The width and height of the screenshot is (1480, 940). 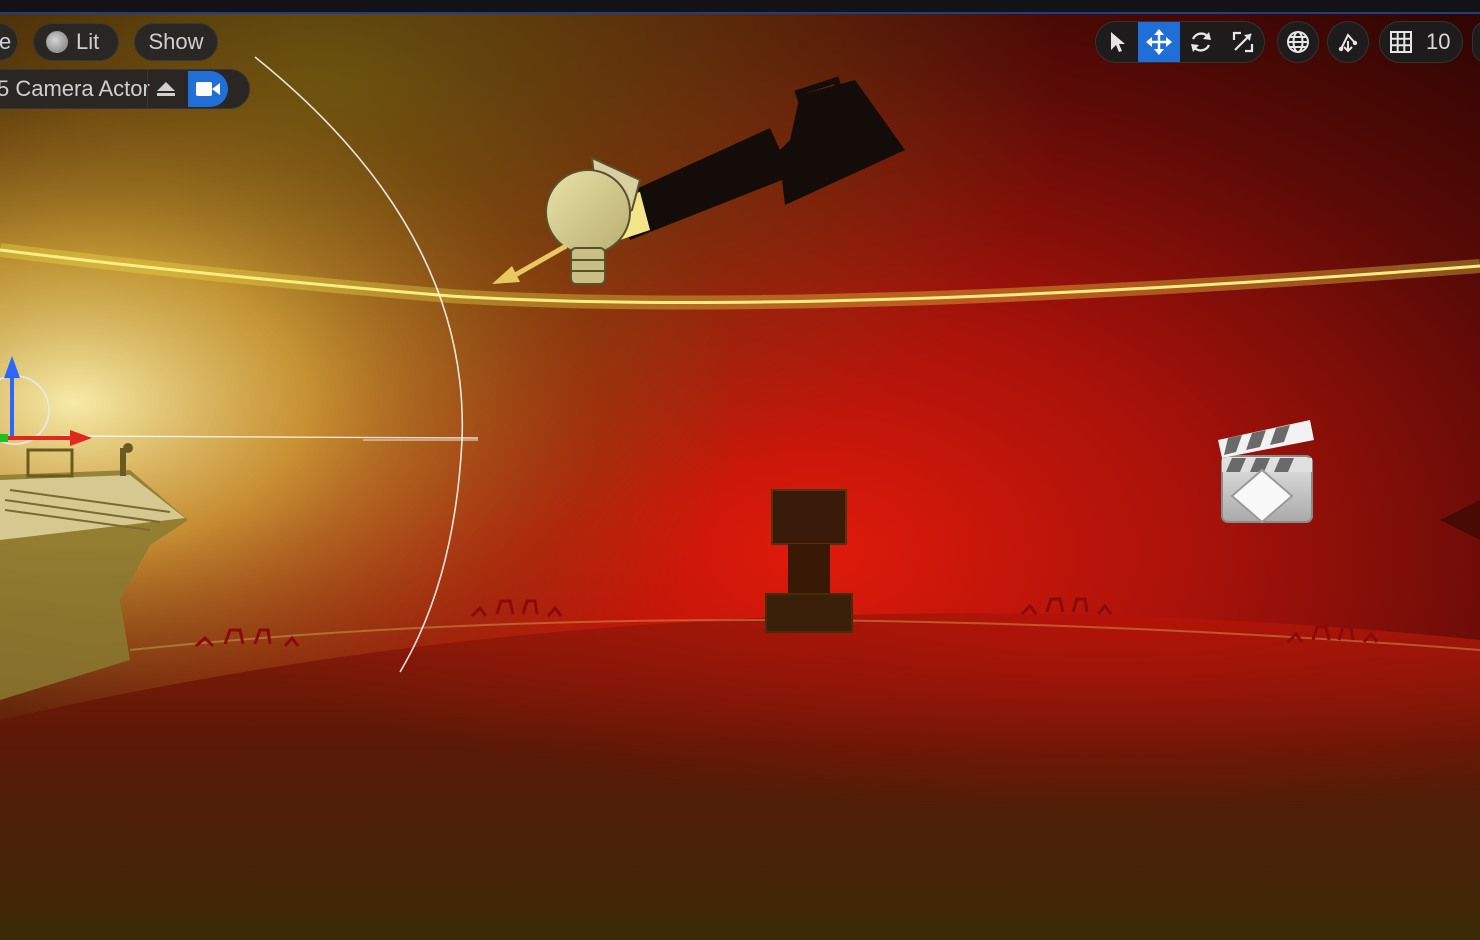 I want to click on surface-snapping-toggle, so click(x=1348, y=42).